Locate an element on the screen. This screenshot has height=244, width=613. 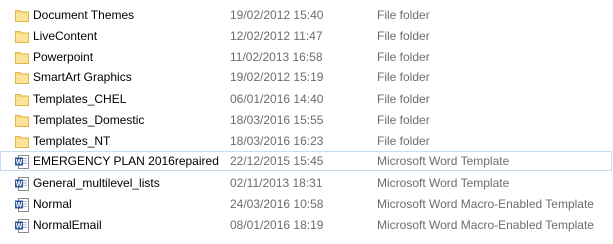
date-modified: 12/02/2012 11:47 is located at coordinates (276, 36).